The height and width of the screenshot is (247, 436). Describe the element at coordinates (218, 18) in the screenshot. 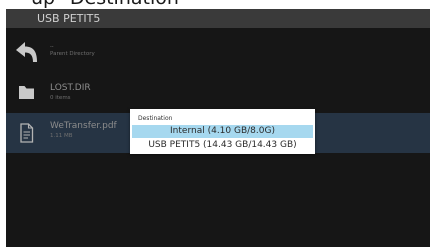

I see `title-bar: USB PETIT5` at that location.